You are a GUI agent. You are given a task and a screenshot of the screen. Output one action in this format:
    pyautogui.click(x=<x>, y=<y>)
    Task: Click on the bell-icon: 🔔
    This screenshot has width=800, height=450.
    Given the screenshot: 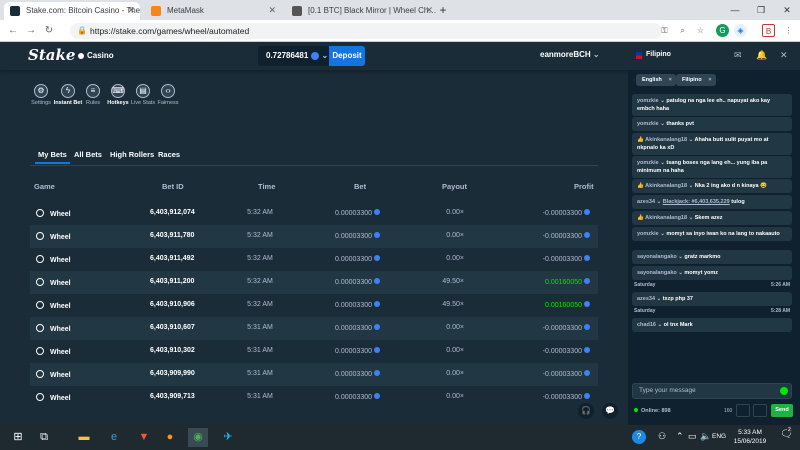 What is the action you would take?
    pyautogui.click(x=761, y=55)
    